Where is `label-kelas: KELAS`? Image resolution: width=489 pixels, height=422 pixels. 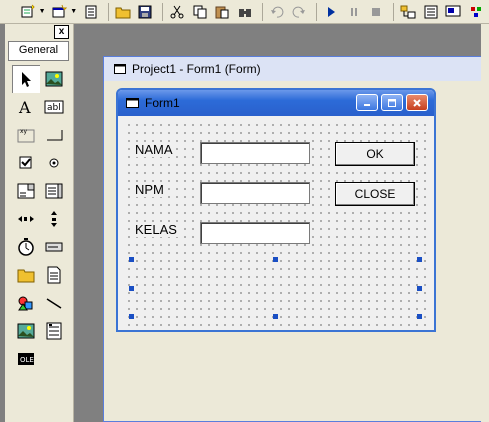 label-kelas: KELAS is located at coordinates (156, 229).